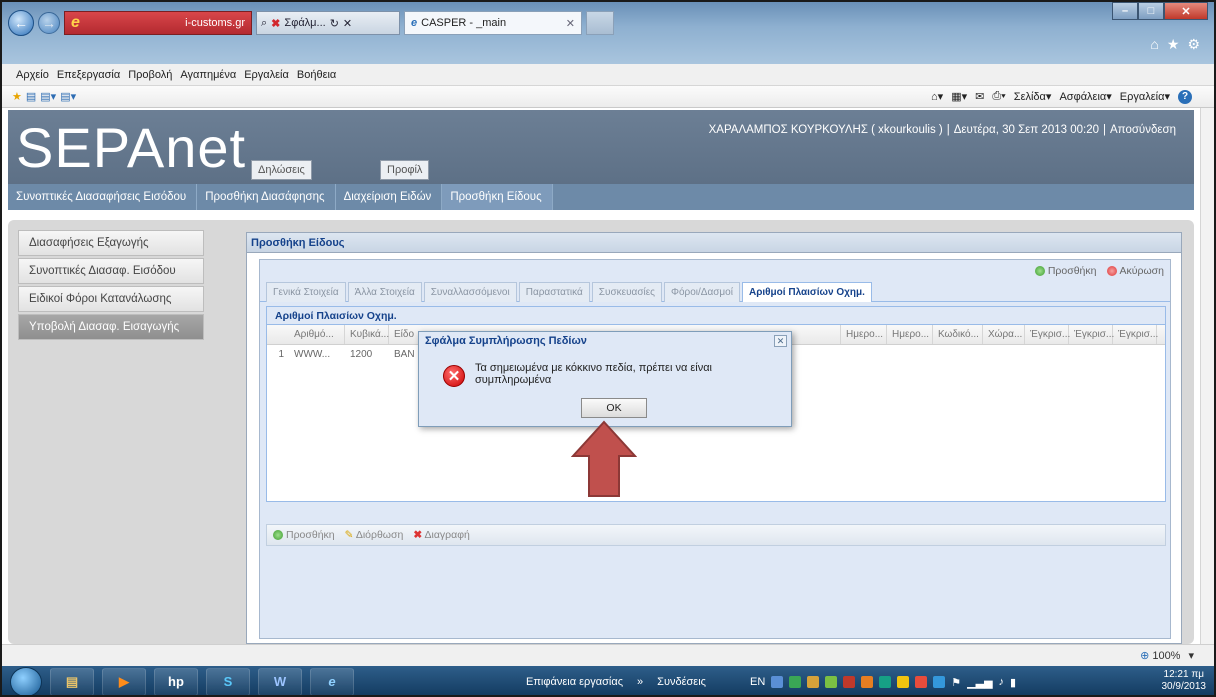 The height and width of the screenshot is (697, 1216). What do you see at coordinates (316, 75) in the screenshot?
I see `menu-help: Βοήθεια` at bounding box center [316, 75].